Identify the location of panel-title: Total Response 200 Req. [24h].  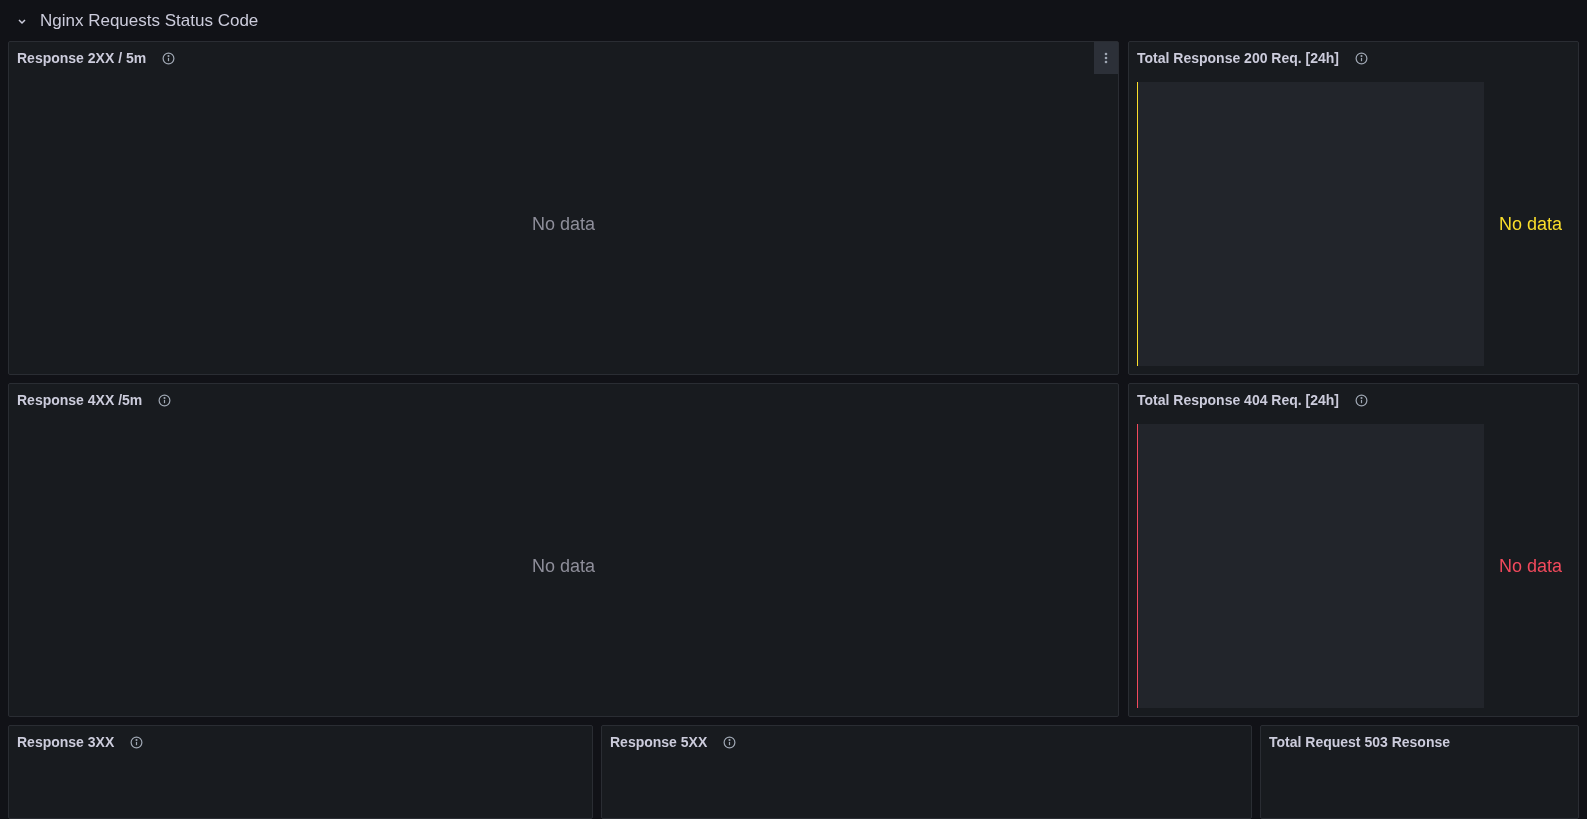
(1238, 58).